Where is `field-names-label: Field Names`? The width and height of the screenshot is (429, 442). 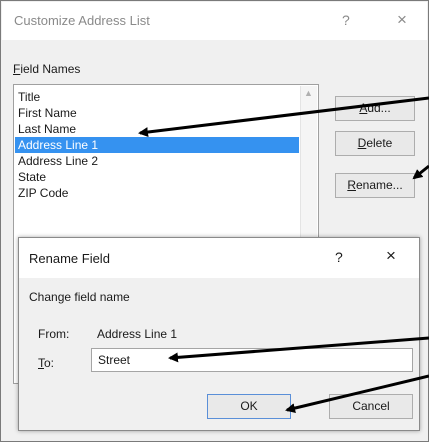 field-names-label: Field Names is located at coordinates (47, 69).